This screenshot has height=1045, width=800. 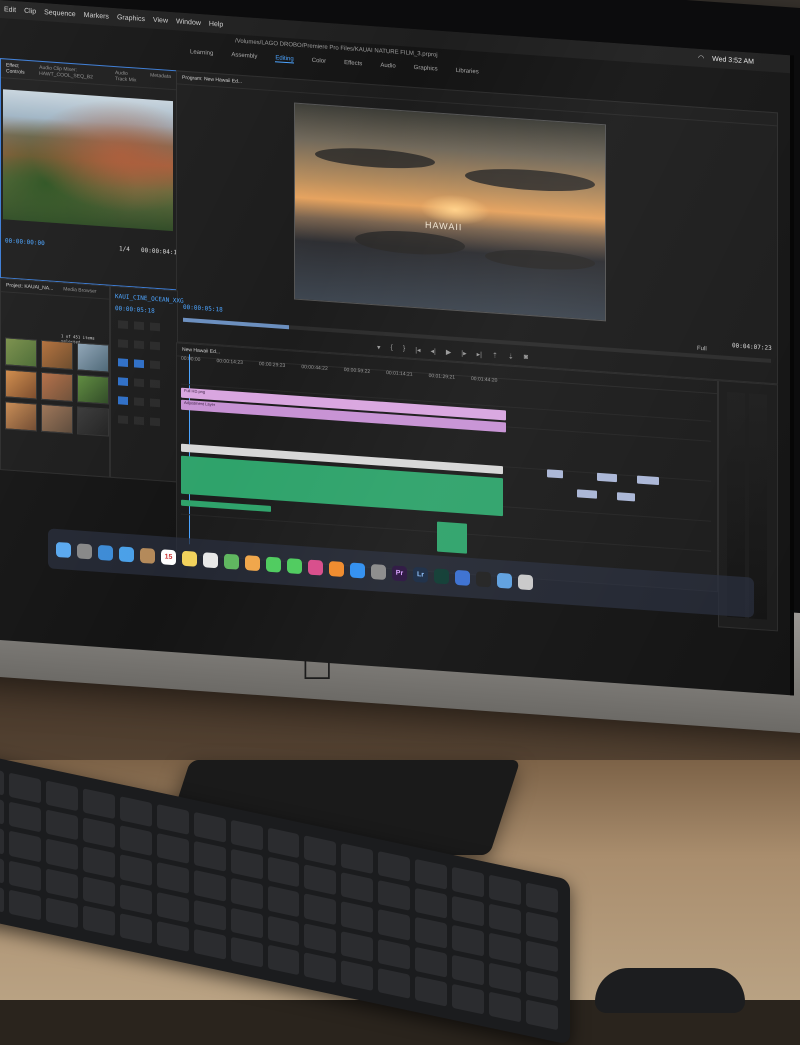 What do you see at coordinates (495, 355) in the screenshot?
I see `lift-icon: ⇡` at bounding box center [495, 355].